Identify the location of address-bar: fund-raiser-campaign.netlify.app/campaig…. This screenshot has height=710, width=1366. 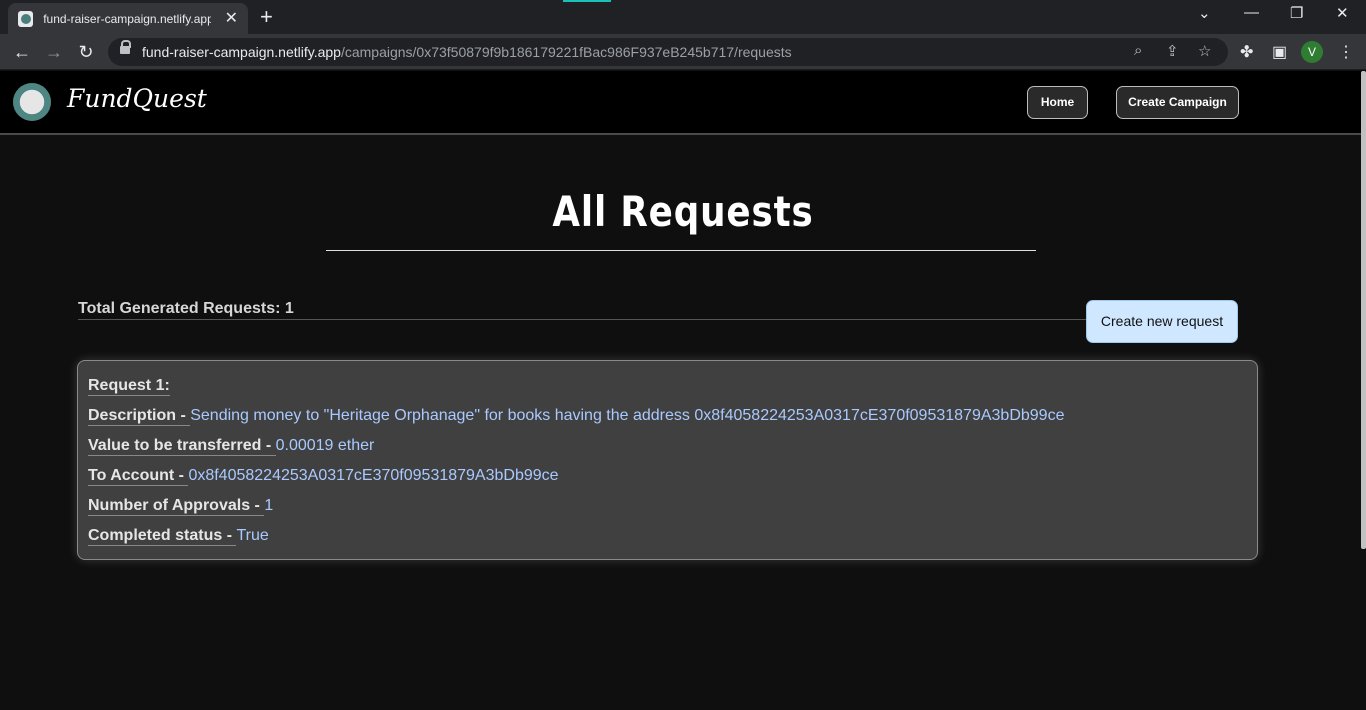
(668, 52).